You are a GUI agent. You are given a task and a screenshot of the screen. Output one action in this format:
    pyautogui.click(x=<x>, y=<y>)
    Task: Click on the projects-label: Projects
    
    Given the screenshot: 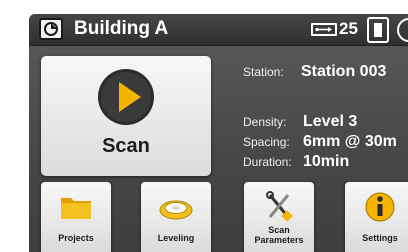 What is the action you would take?
    pyautogui.click(x=76, y=238)
    